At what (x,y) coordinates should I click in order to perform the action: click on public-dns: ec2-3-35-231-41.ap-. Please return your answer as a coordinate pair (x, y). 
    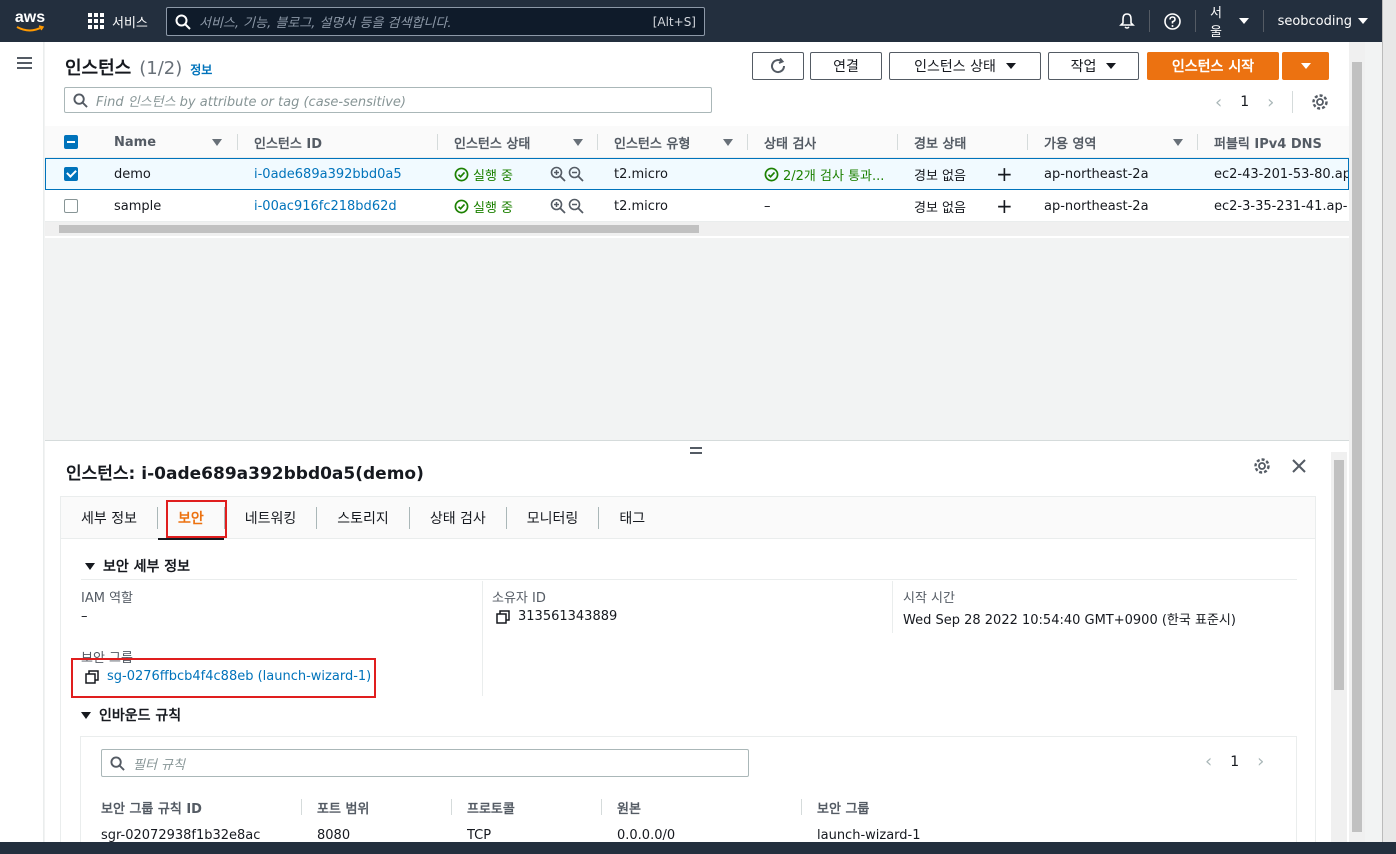
    Looking at the image, I should click on (1281, 206).